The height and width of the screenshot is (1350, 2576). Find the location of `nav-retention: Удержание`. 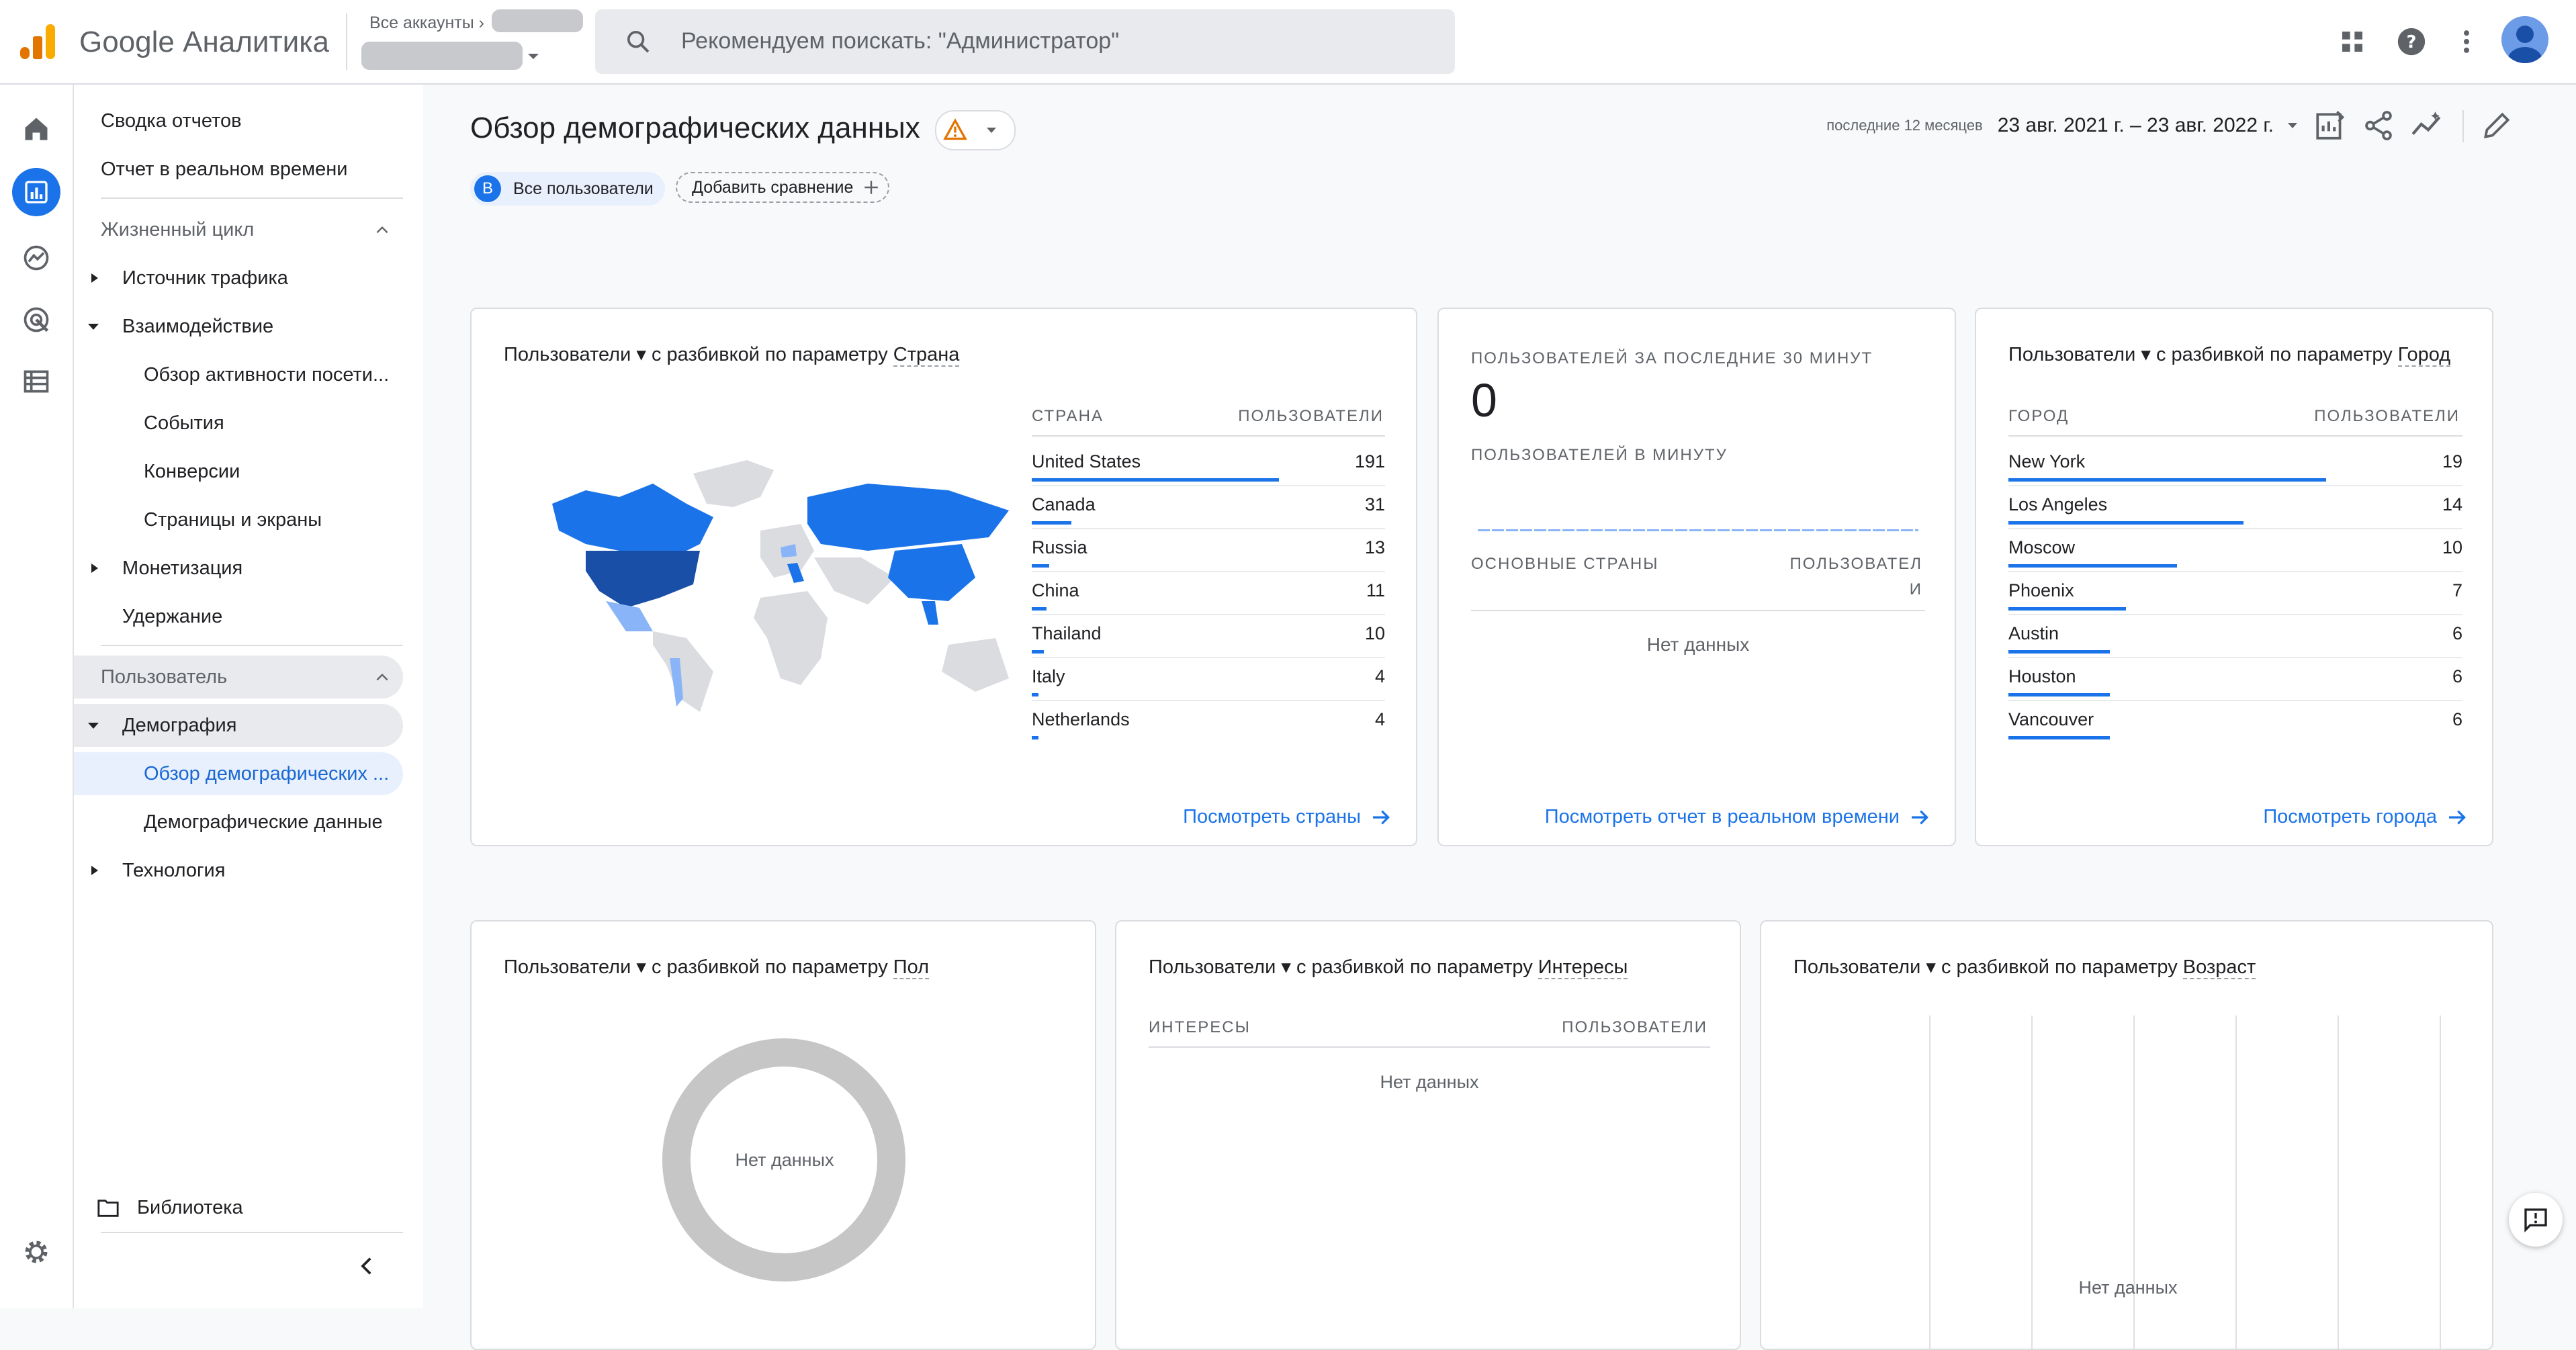

nav-retention: Удержание is located at coordinates (262, 616).